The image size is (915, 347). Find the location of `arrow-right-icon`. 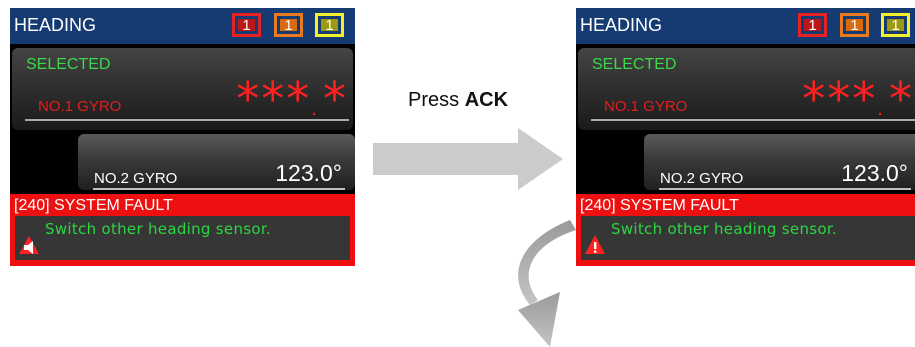

arrow-right-icon is located at coordinates (468, 159).